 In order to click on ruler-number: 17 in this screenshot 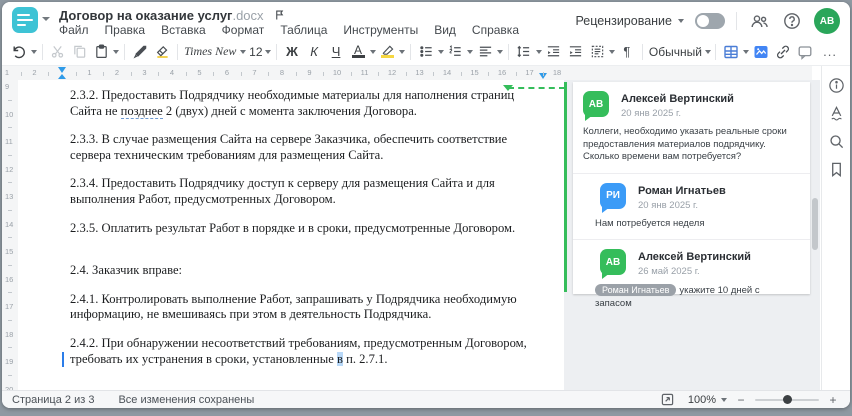, I will do `click(9, 306)`.